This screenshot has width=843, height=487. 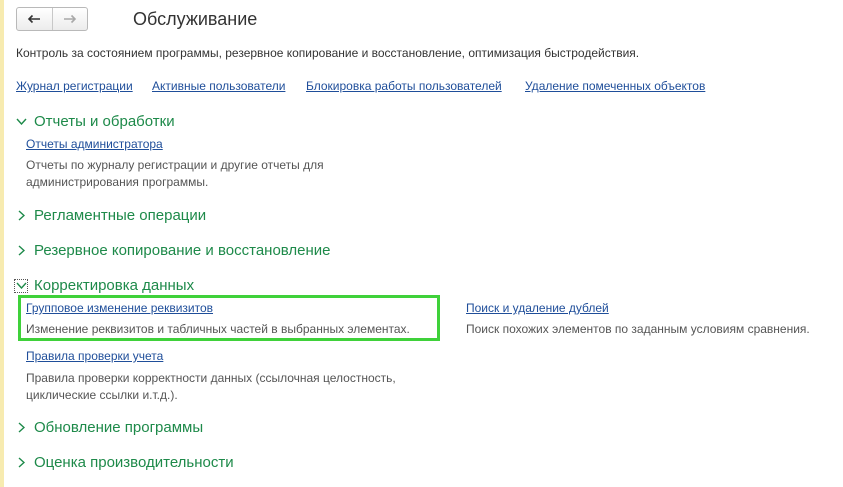 I want to click on section-backup-title: Резервное копирование и восстановление, so click(x=182, y=250).